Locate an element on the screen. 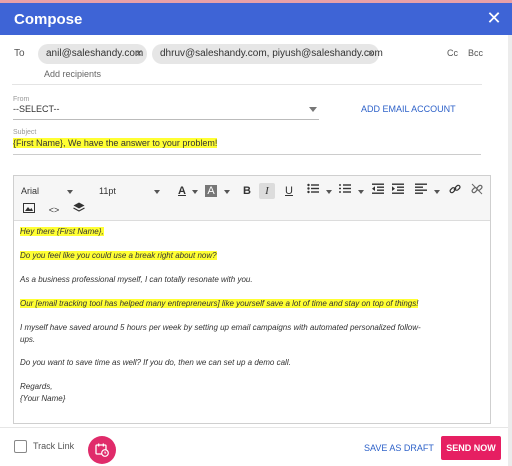 Image resolution: width=512 pixels, height=466 pixels. recipient-chip-text: anil@saleshandy.com is located at coordinates (95, 53).